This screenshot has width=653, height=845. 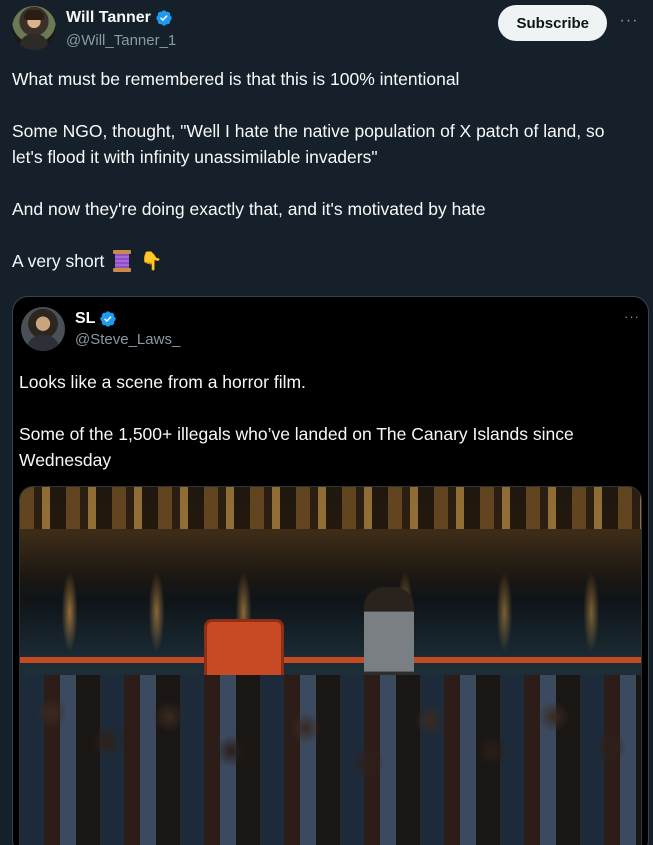 What do you see at coordinates (43, 329) in the screenshot?
I see `quoted-author-avatar` at bounding box center [43, 329].